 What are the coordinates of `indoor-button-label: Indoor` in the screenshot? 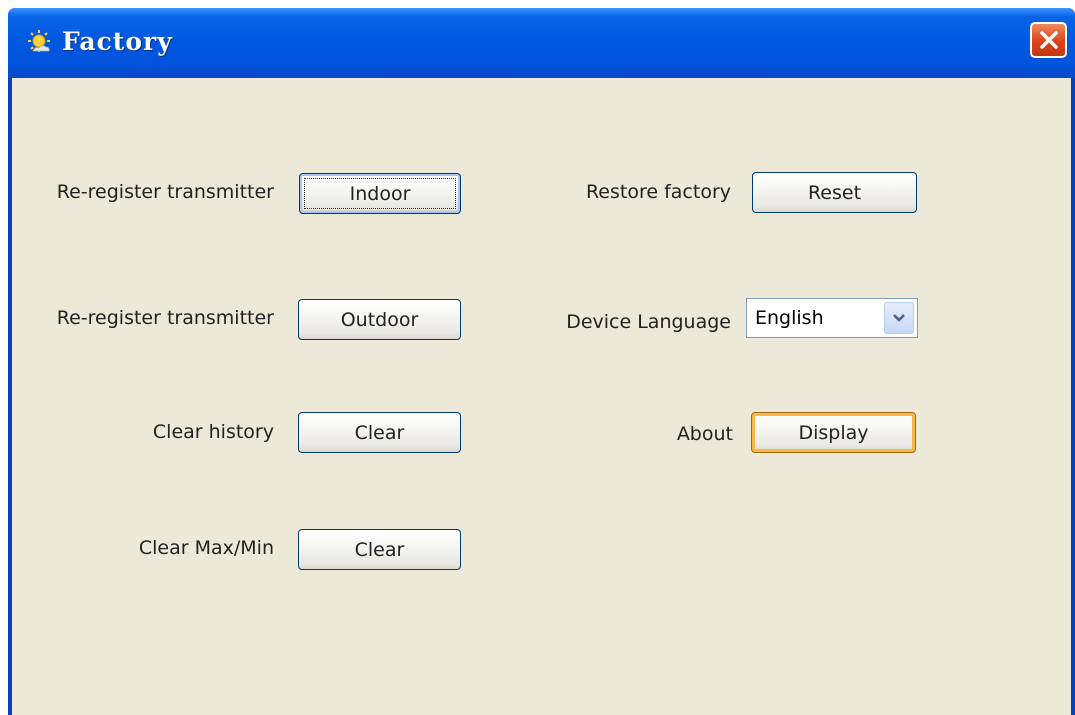 It's located at (380, 193).